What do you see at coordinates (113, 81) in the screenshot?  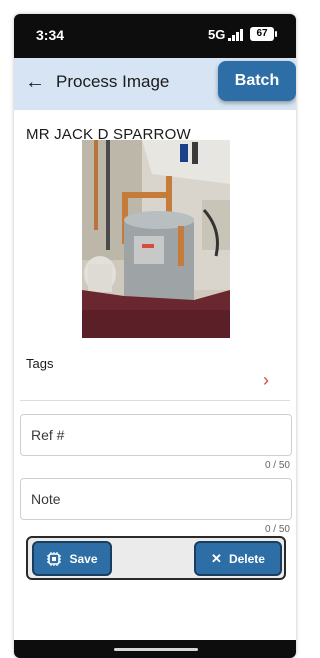 I see `page-title: Process Image` at bounding box center [113, 81].